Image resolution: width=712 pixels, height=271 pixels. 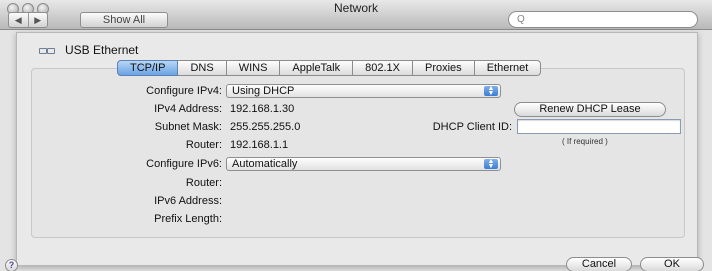 I want to click on ipv6-router-label: Router:, so click(x=203, y=183).